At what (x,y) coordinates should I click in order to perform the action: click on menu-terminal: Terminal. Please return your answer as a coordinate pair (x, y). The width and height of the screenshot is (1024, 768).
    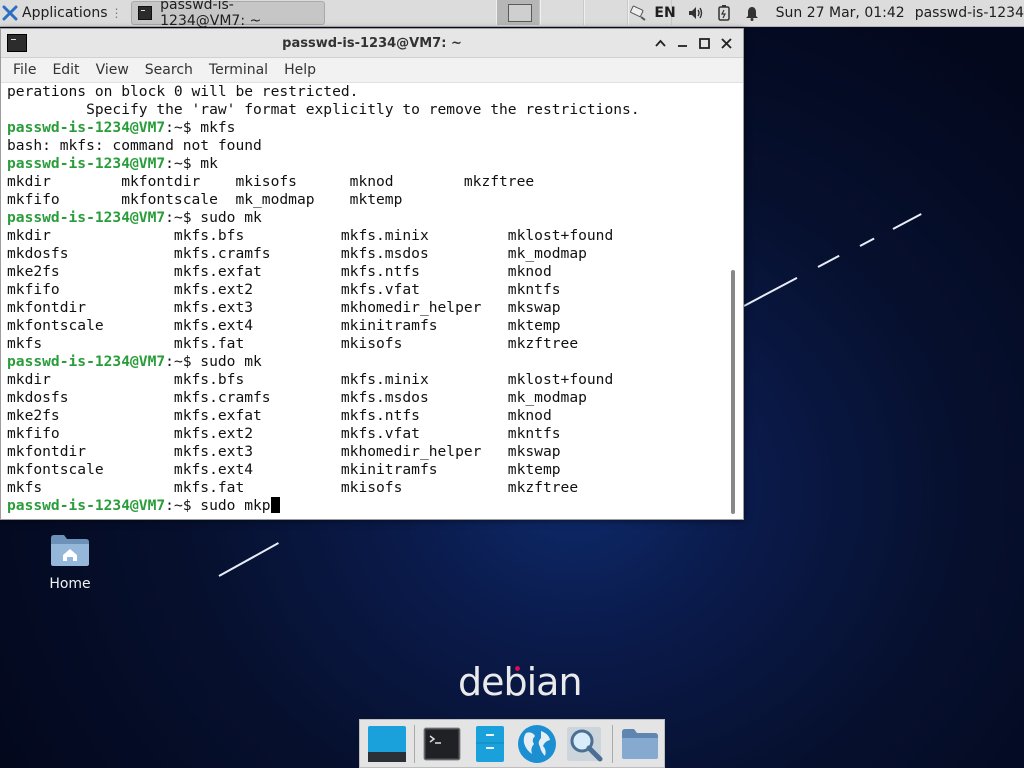
    Looking at the image, I should click on (238, 70).